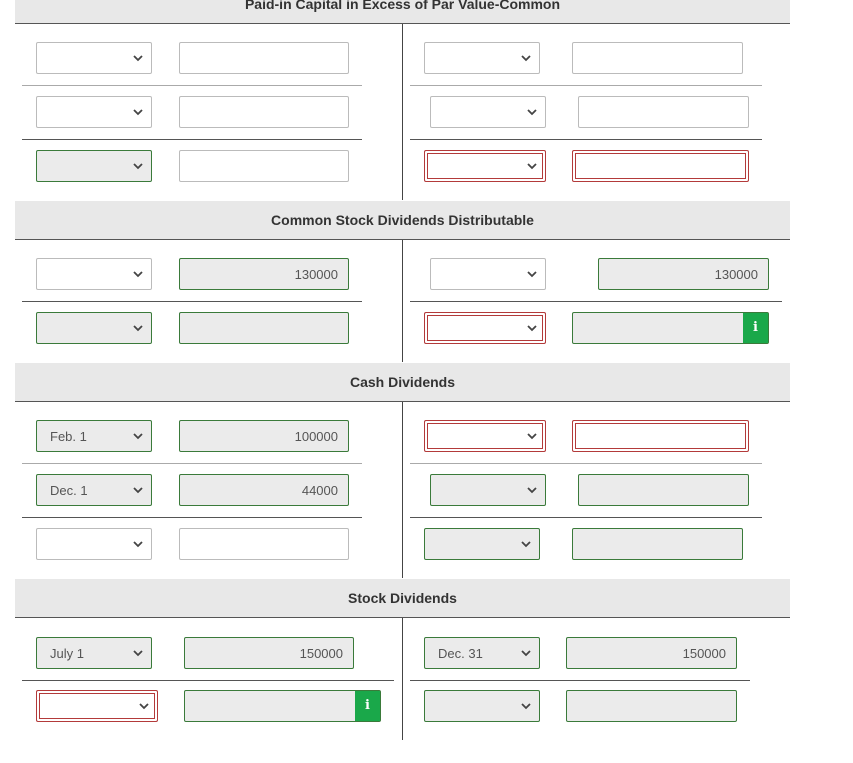  What do you see at coordinates (94, 653) in the screenshot?
I see `debit-date-select: July 1` at bounding box center [94, 653].